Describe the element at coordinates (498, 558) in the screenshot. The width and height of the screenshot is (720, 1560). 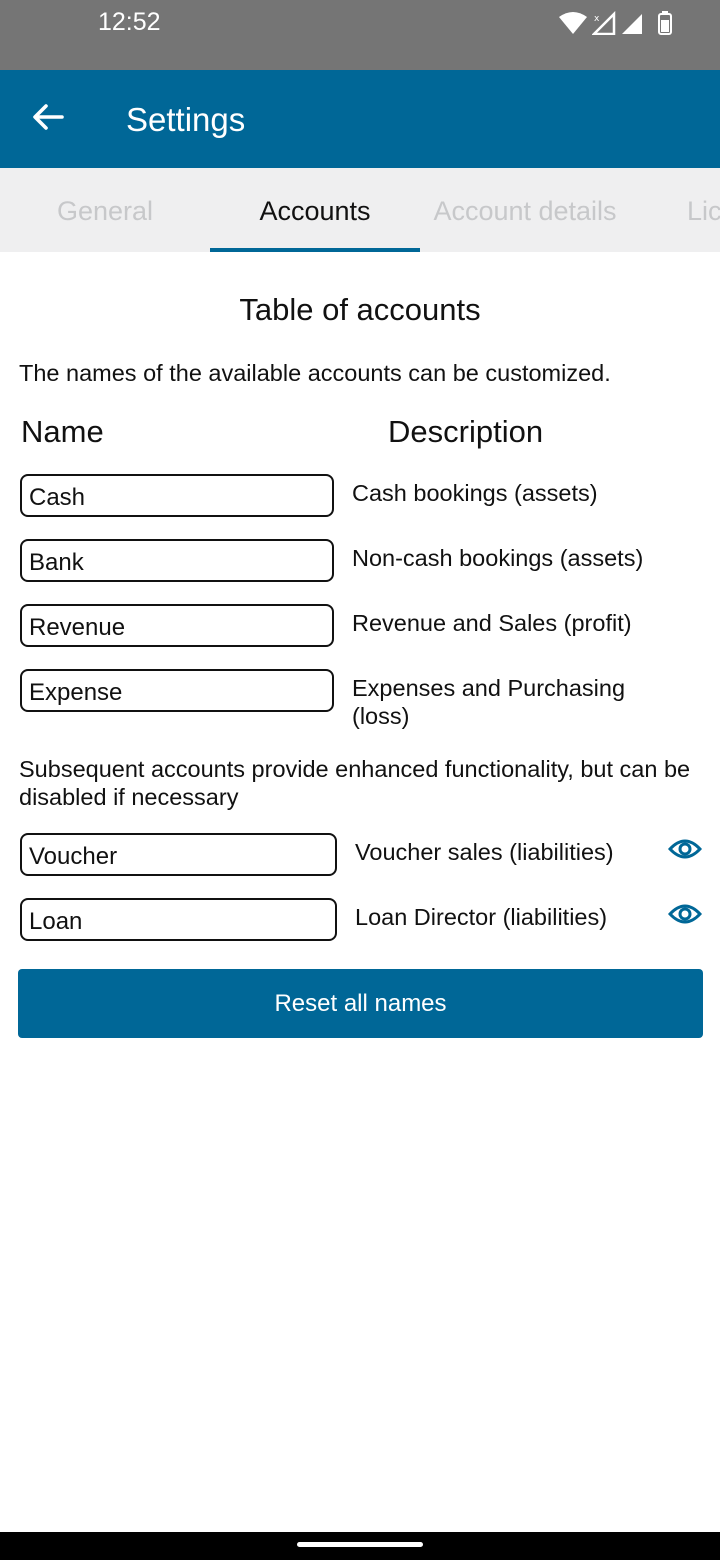
I see `account-description: Non-cash bookings (assets)` at that location.